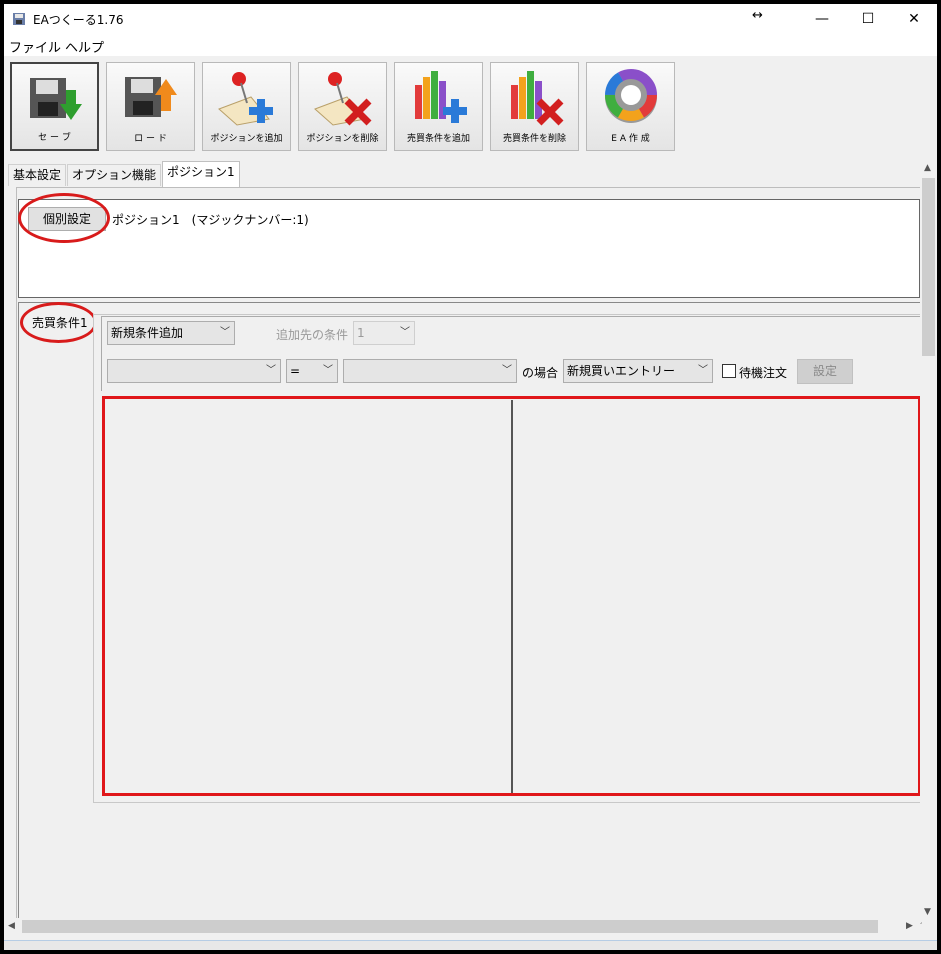 This screenshot has width=941, height=954. I want to click on save-button: セ ー ブ, so click(54, 106).